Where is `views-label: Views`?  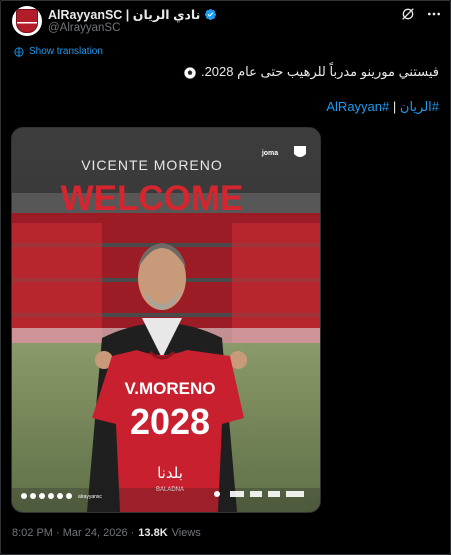
views-label: Views is located at coordinates (186, 533).